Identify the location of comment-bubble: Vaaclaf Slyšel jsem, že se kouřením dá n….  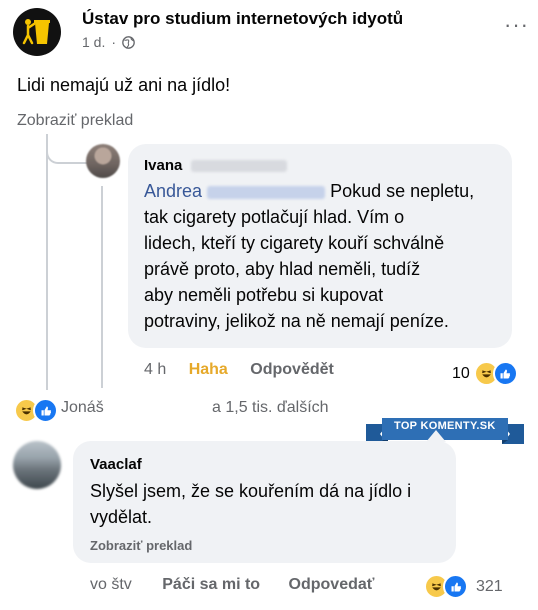
(264, 502).